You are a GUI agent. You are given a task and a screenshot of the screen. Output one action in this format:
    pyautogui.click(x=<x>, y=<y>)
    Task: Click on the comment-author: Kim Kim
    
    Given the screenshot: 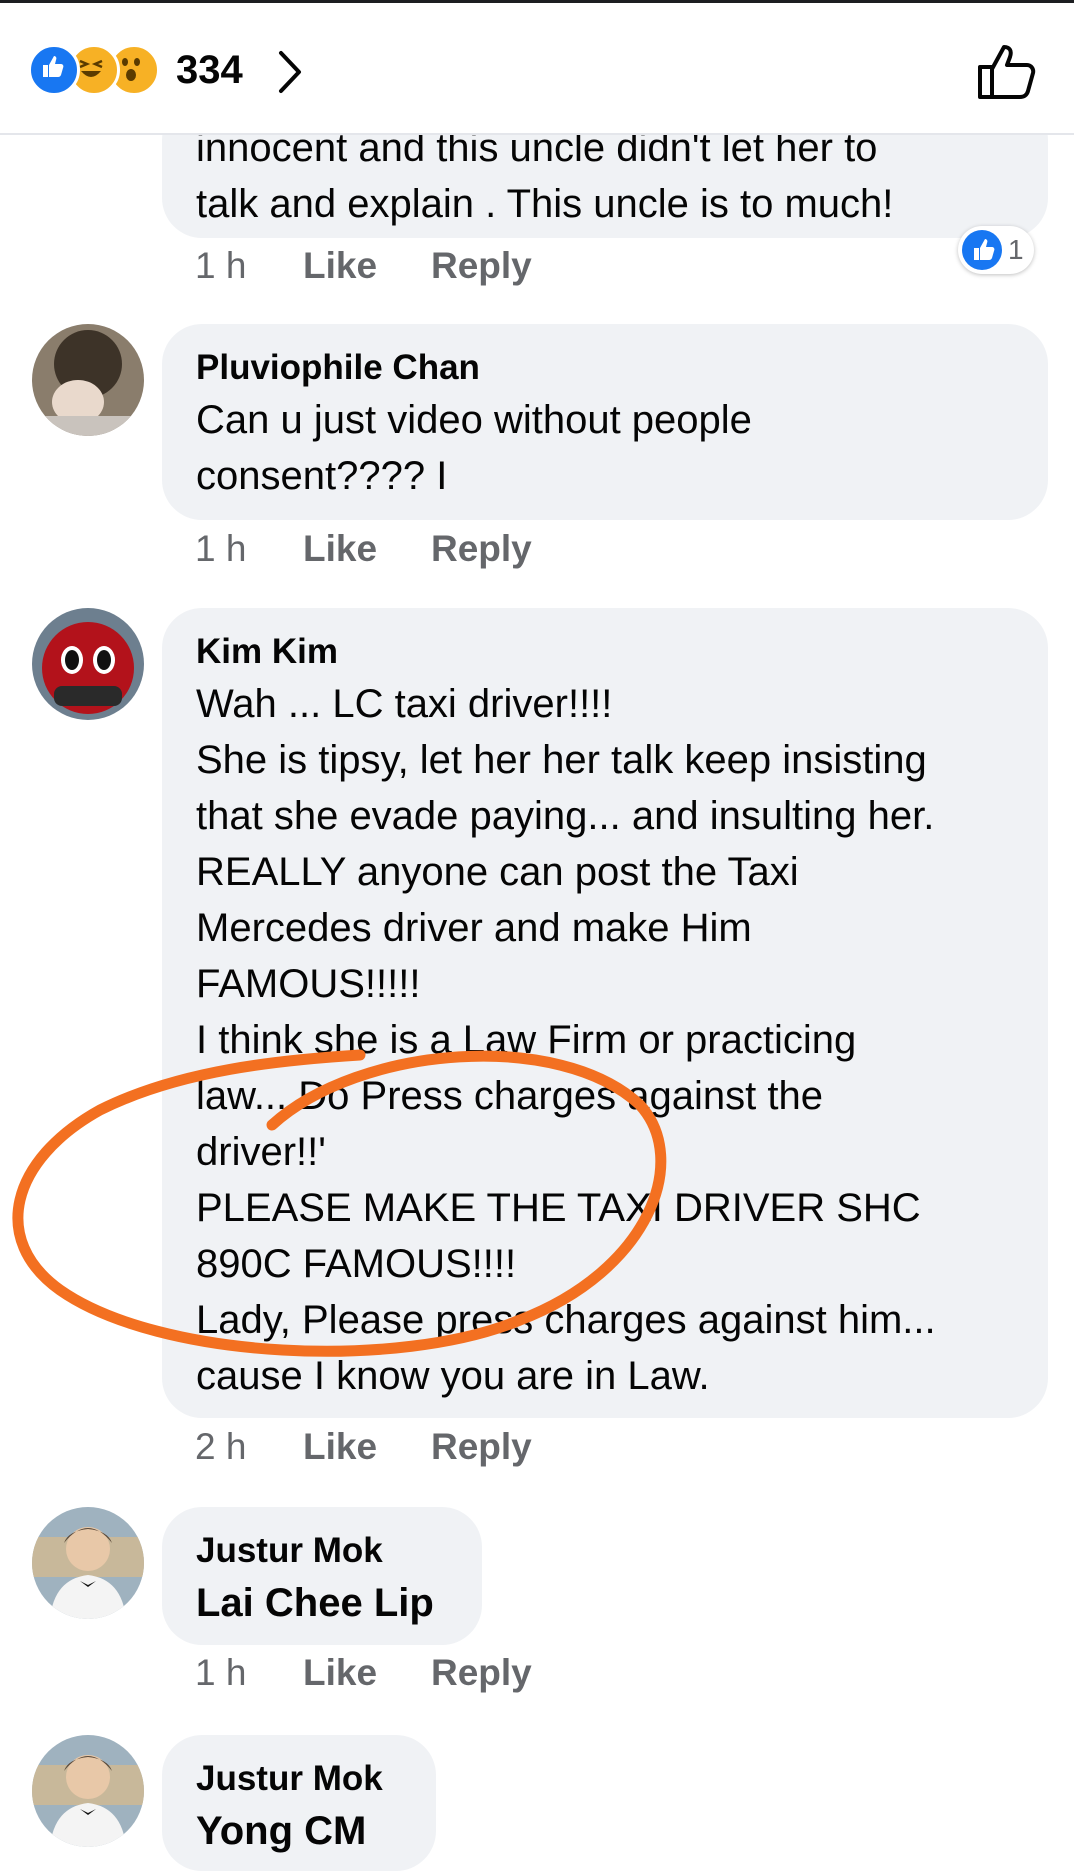 What is the action you would take?
    pyautogui.click(x=605, y=652)
    